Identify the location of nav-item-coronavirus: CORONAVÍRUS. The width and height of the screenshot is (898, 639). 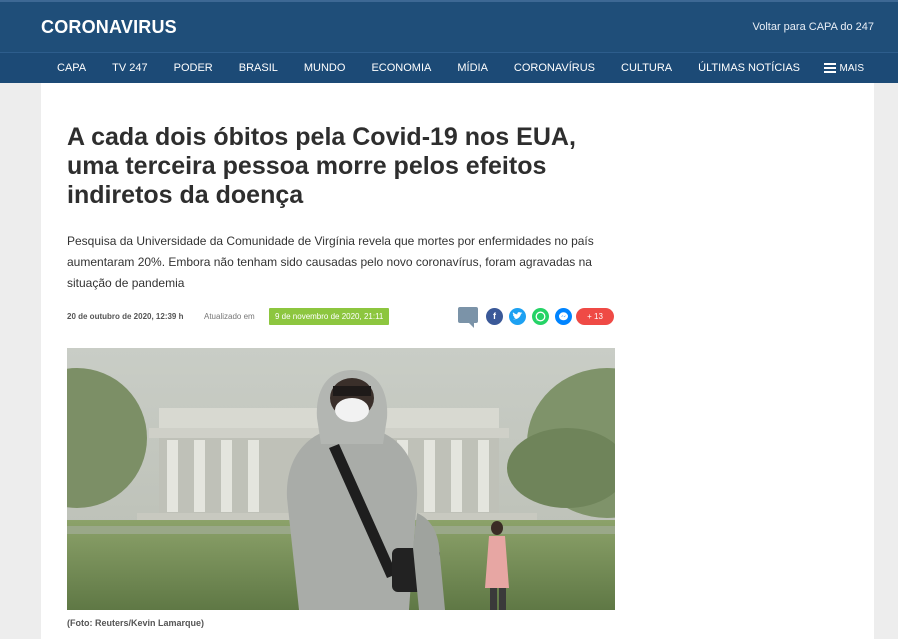
(554, 68).